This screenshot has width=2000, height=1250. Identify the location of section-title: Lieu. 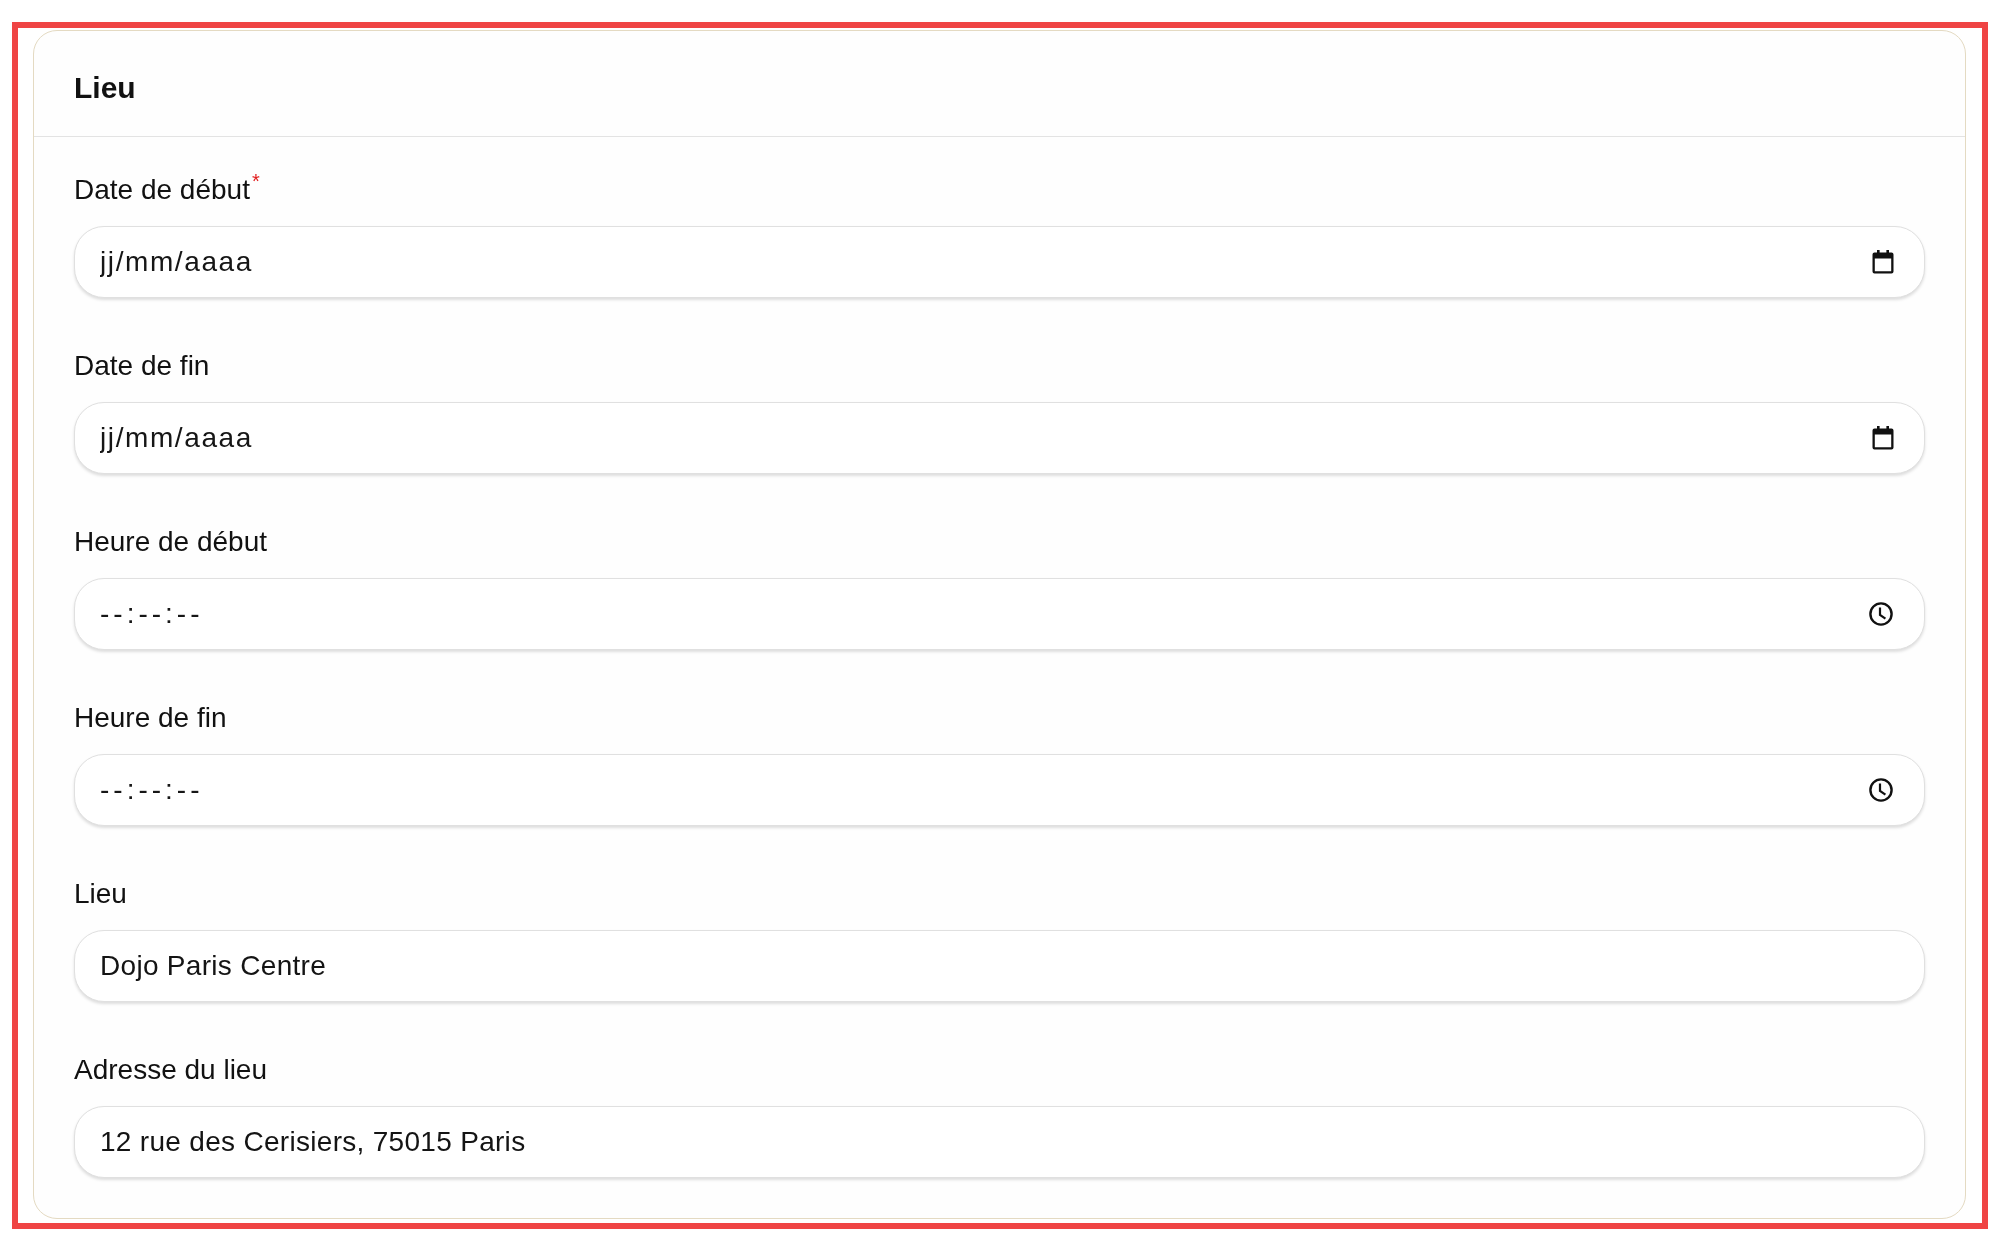
(105, 87).